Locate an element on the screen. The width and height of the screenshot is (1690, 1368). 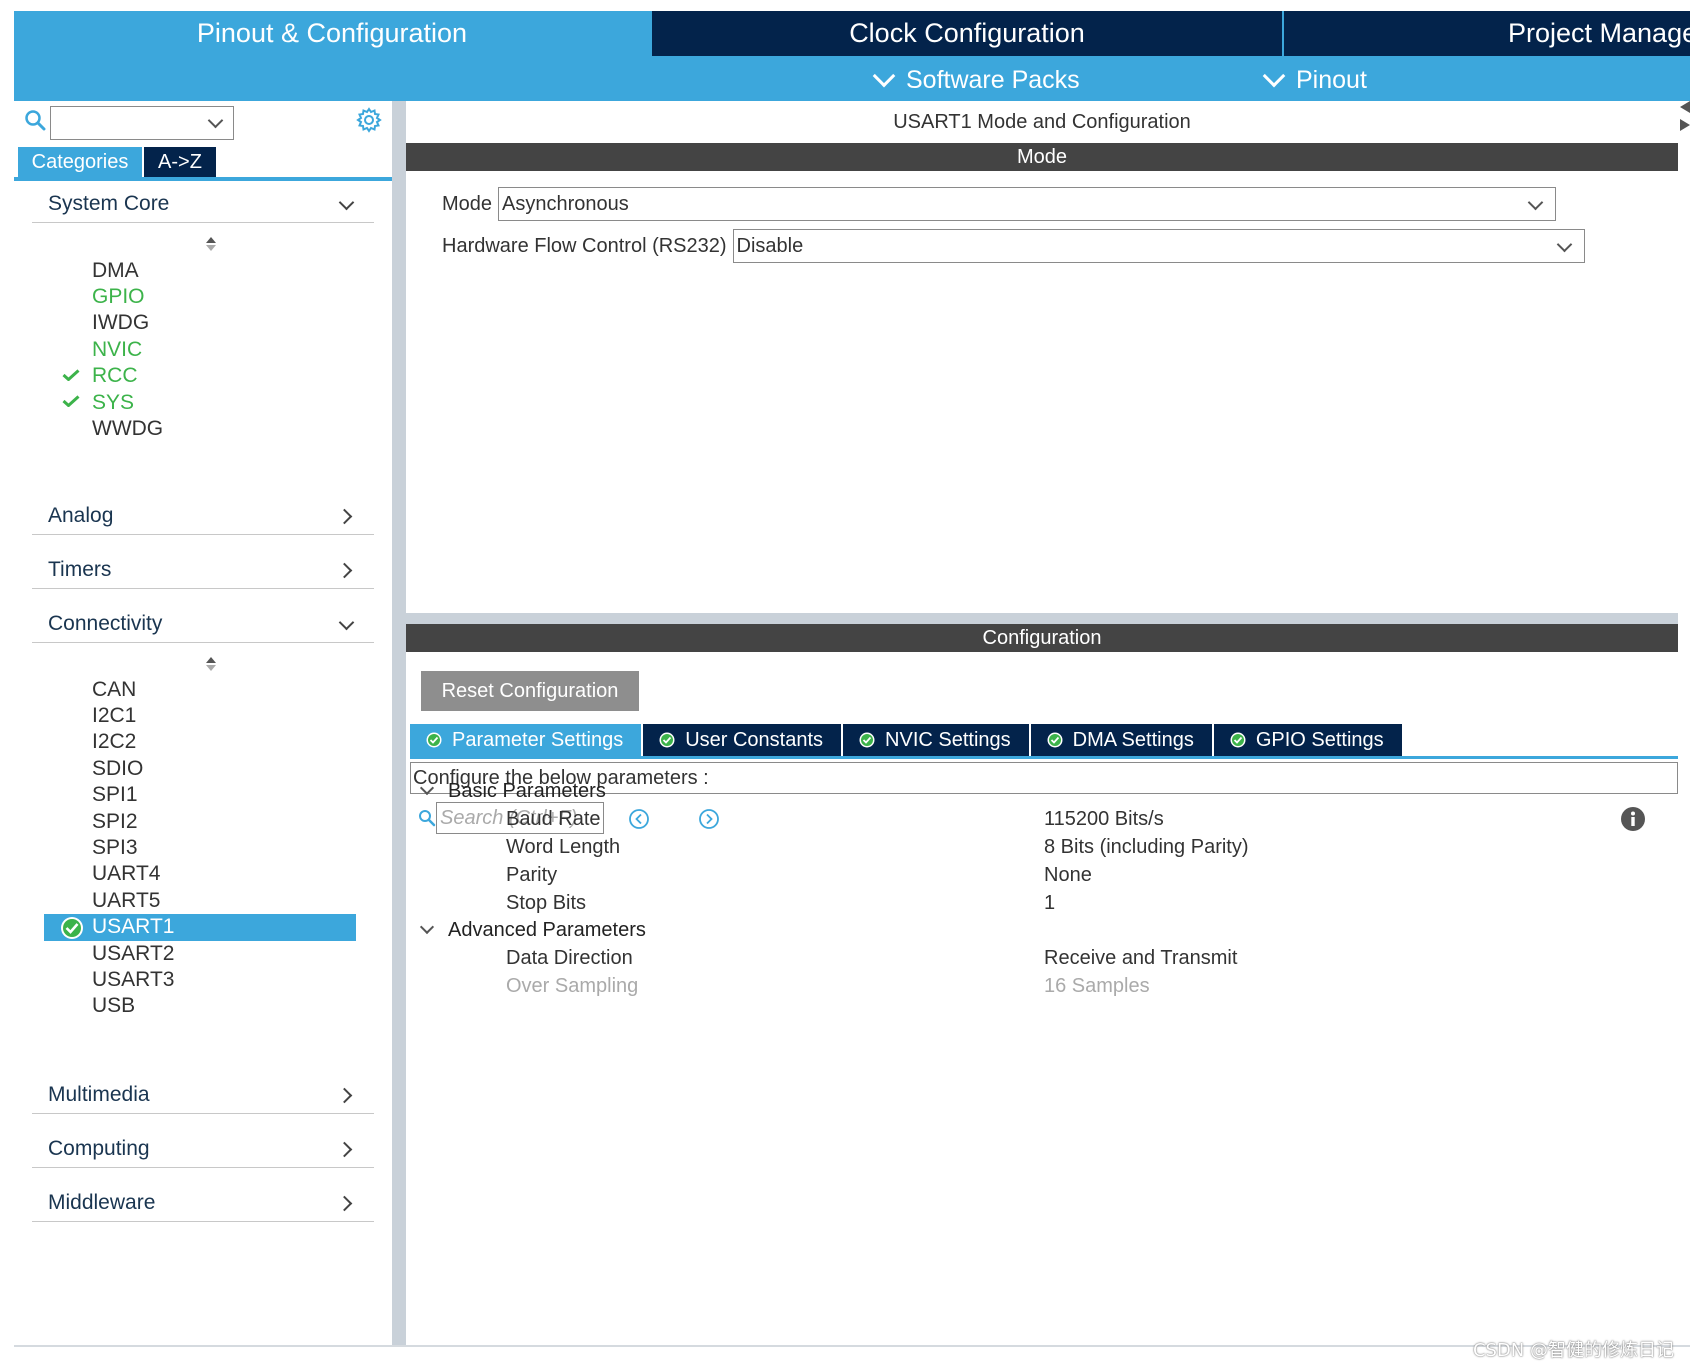
info-icon is located at coordinates (1633, 819).